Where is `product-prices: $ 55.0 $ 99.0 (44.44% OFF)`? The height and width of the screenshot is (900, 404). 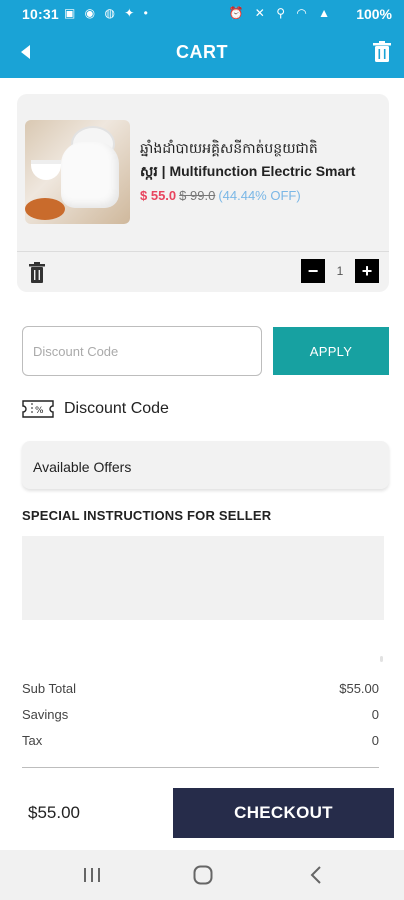 product-prices: $ 55.0 $ 99.0 (44.44% OFF) is located at coordinates (220, 195).